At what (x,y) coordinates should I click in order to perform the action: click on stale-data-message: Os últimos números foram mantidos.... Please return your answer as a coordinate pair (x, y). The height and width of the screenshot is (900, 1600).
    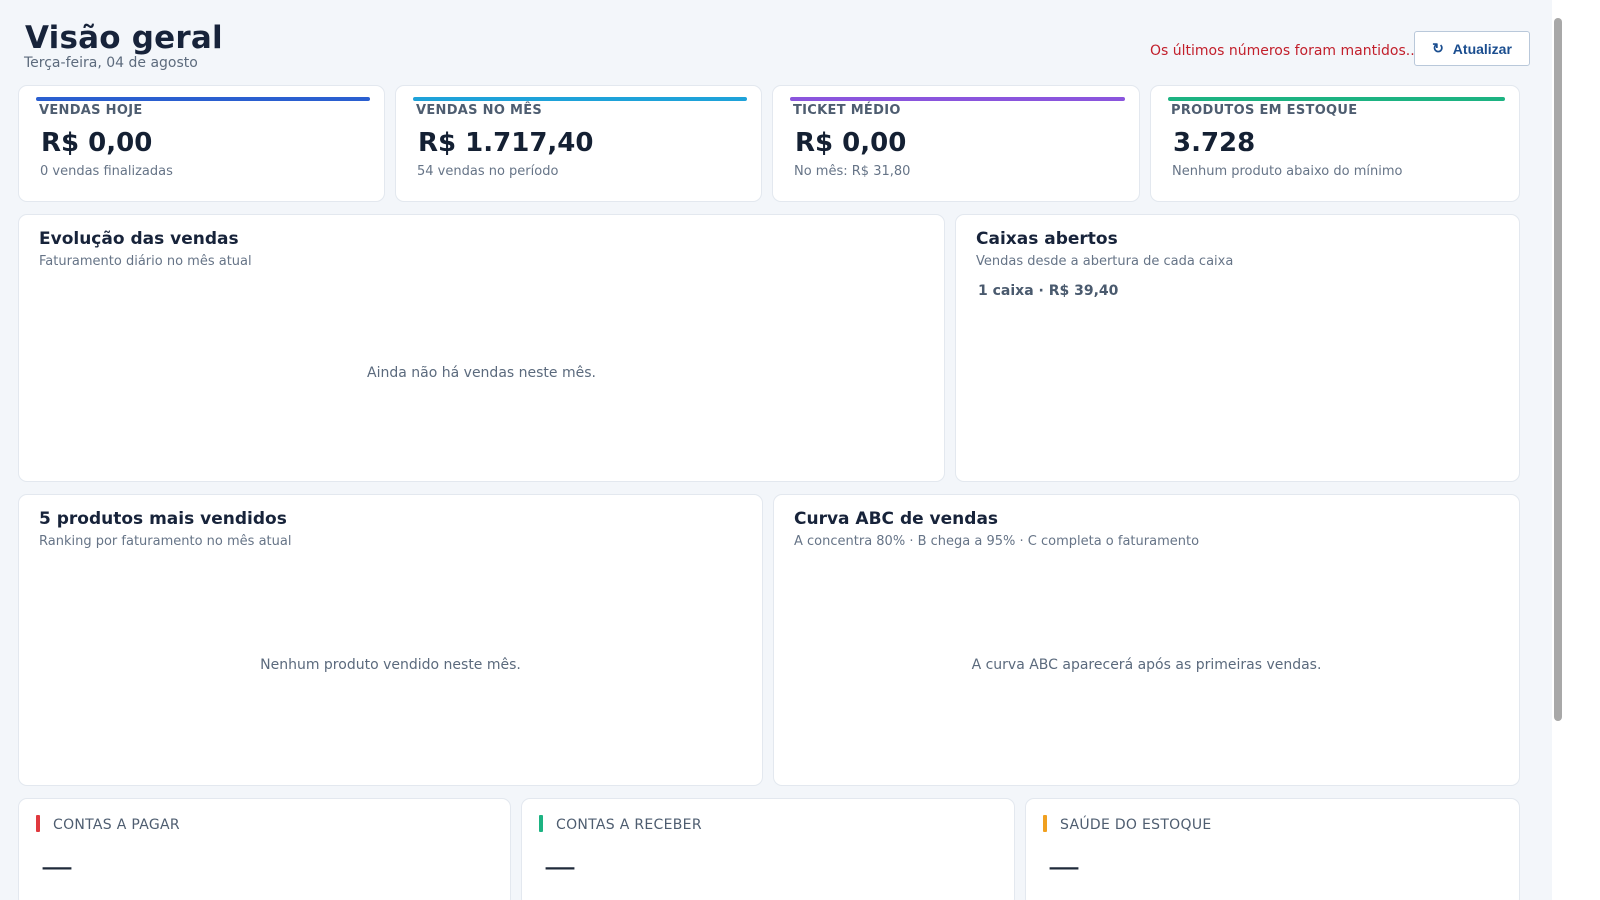
    Looking at the image, I should click on (1285, 51).